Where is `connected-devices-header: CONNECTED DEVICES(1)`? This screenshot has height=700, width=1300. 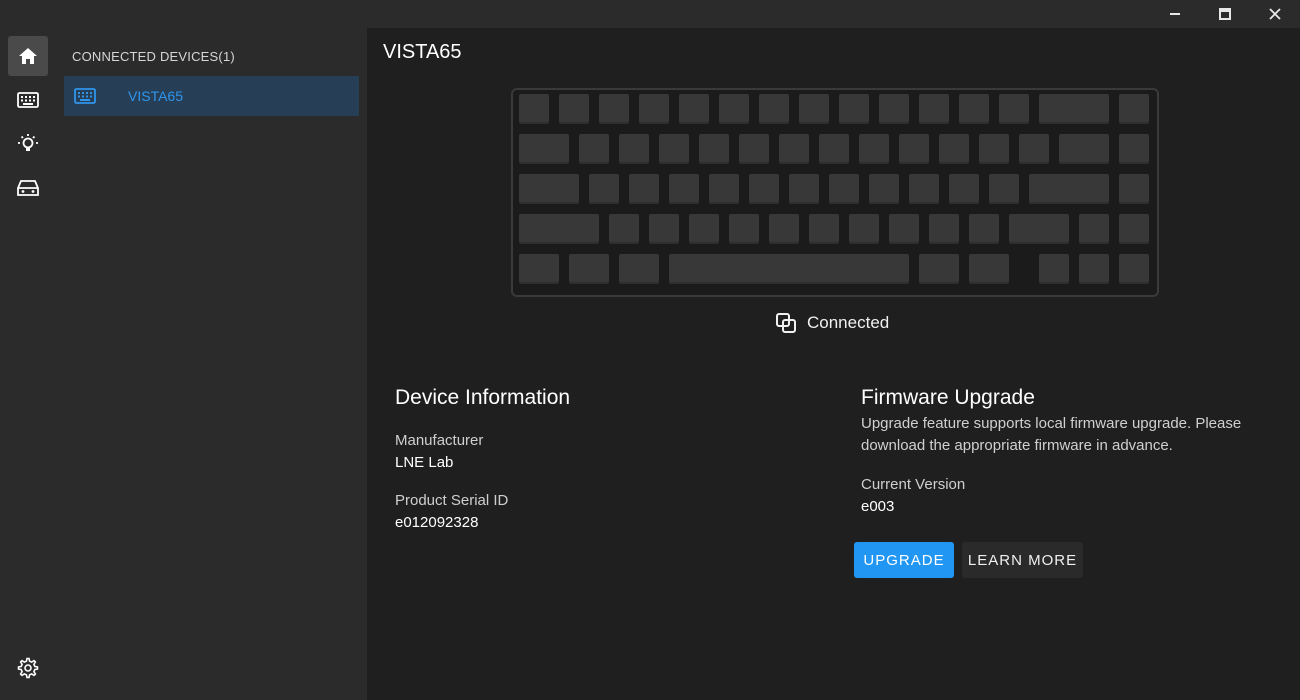
connected-devices-header: CONNECTED DEVICES(1) is located at coordinates (153, 56).